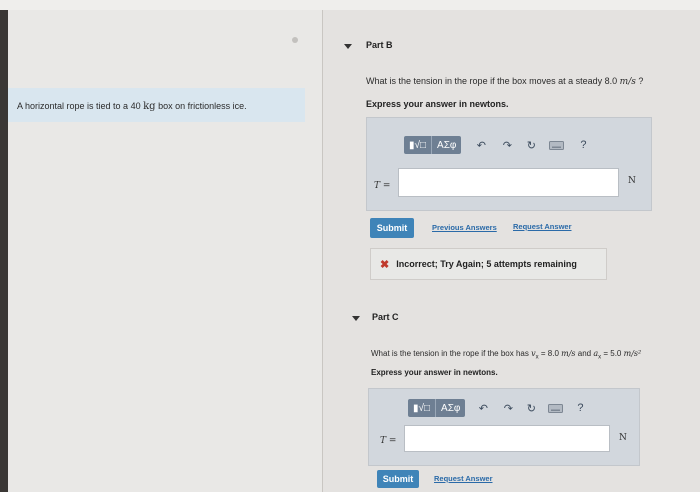  Describe the element at coordinates (508, 182) in the screenshot. I see `part-b-answer-input` at that location.